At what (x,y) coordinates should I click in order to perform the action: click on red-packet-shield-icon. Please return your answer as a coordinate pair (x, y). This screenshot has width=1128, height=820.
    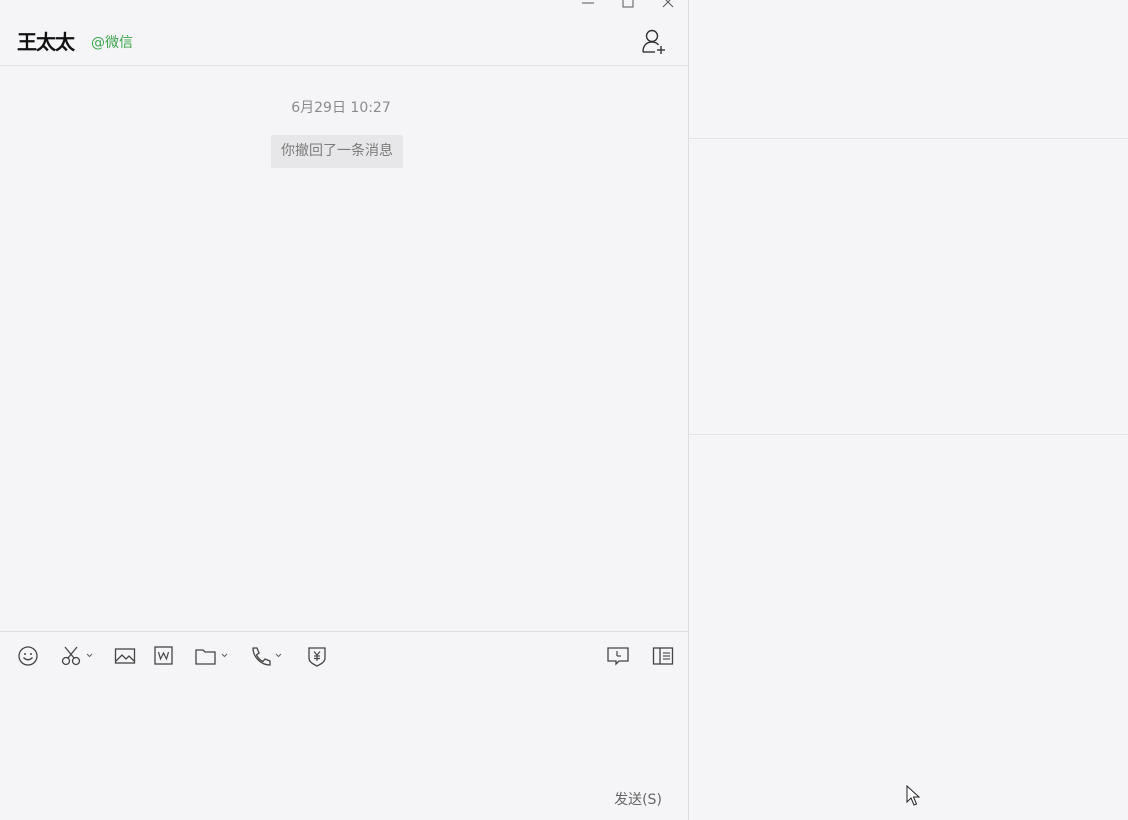
    Looking at the image, I should click on (317, 656).